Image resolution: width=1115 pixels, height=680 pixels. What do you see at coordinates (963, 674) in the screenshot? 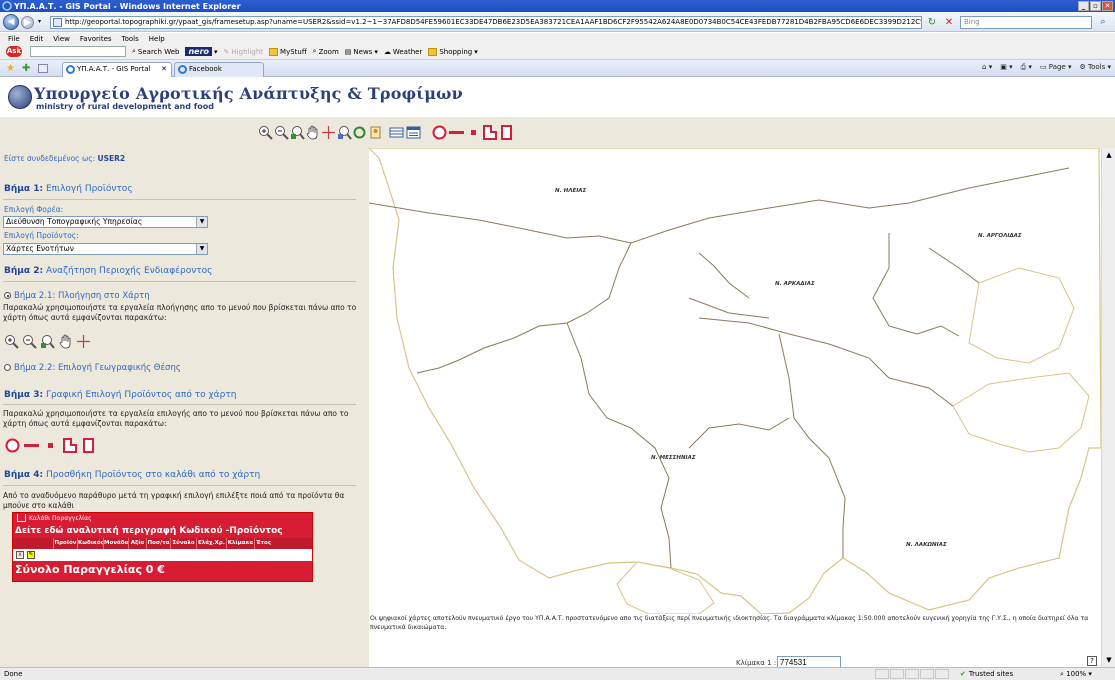
I see `check-icon: ✔` at bounding box center [963, 674].